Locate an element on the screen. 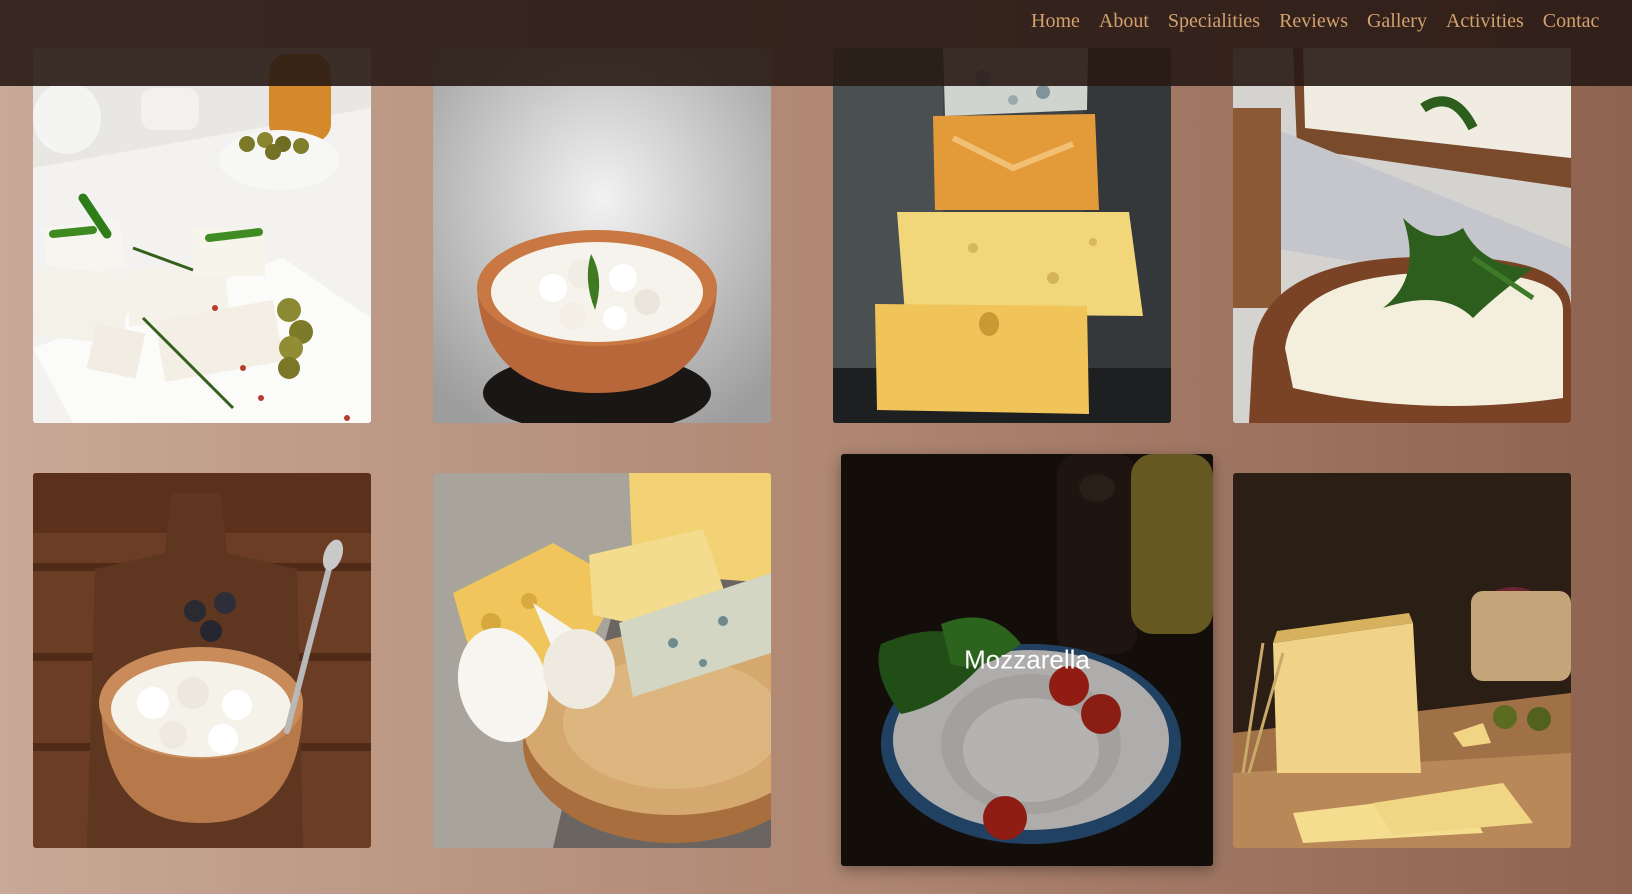 The height and width of the screenshot is (894, 1632). cottage-cheese-bowl-image is located at coordinates (602, 235).